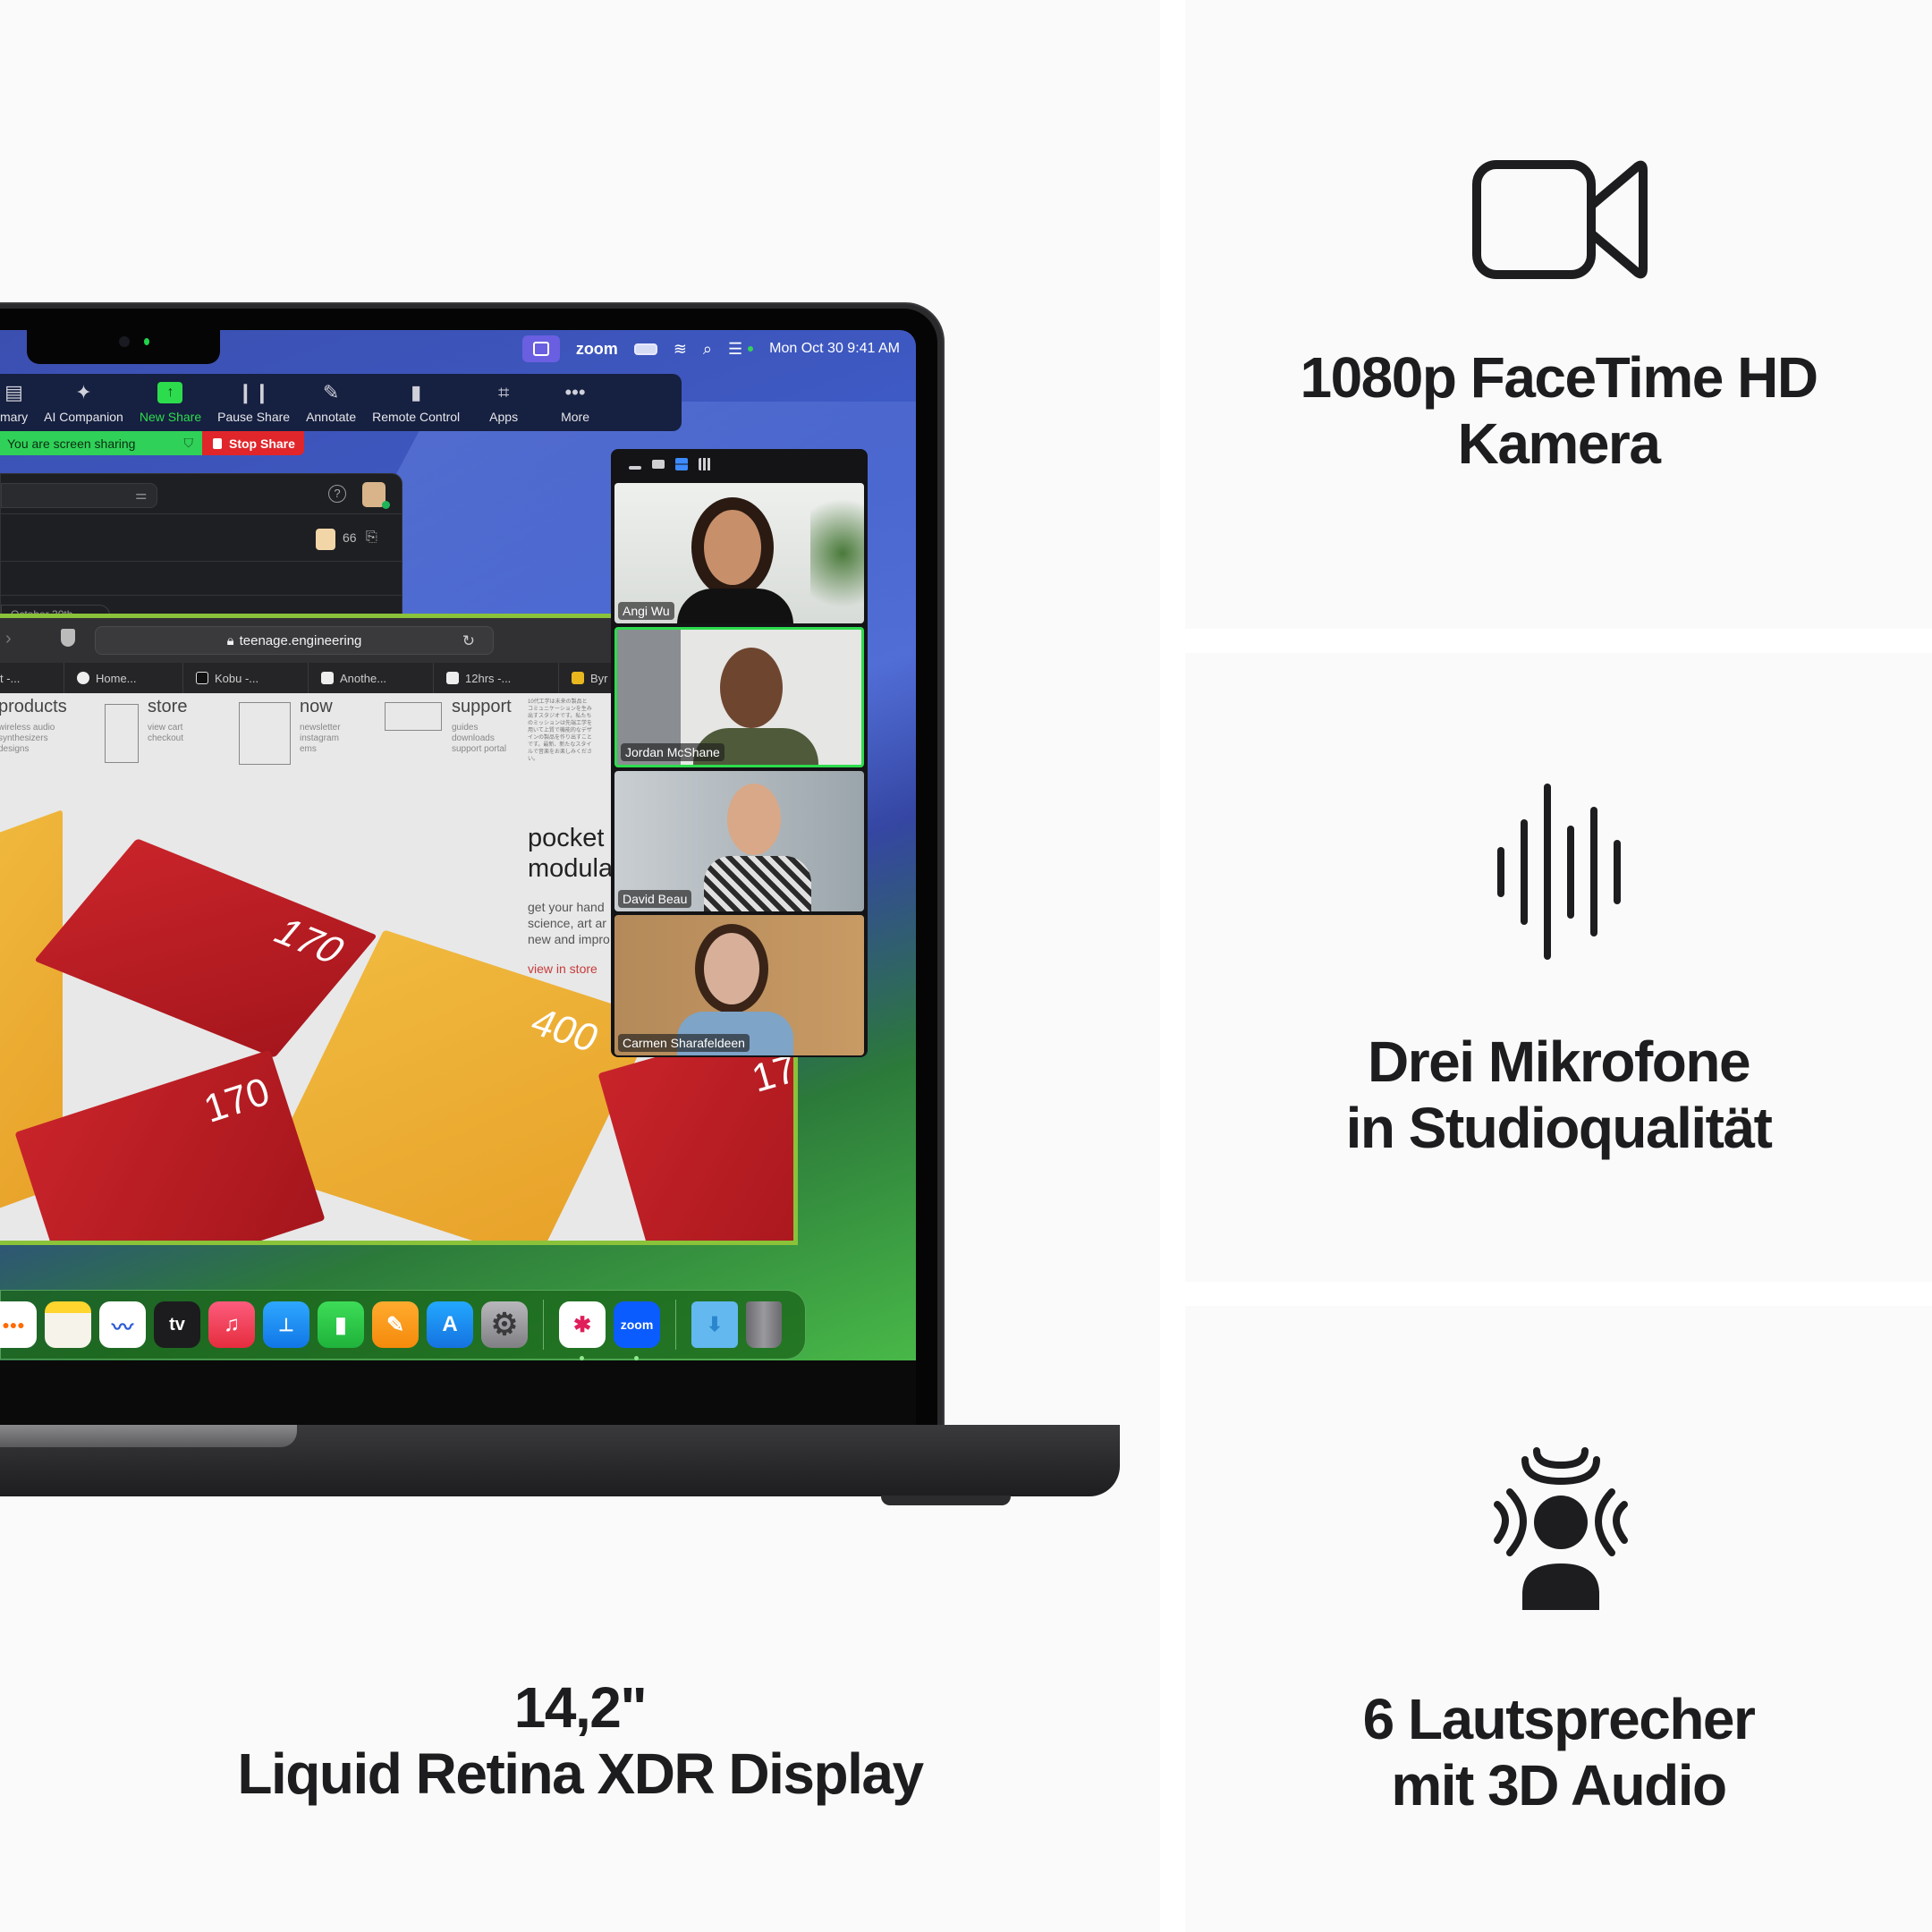 This screenshot has height=1932, width=1932. Describe the element at coordinates (33, 738) in the screenshot. I see `nav-link: synthesizers` at that location.